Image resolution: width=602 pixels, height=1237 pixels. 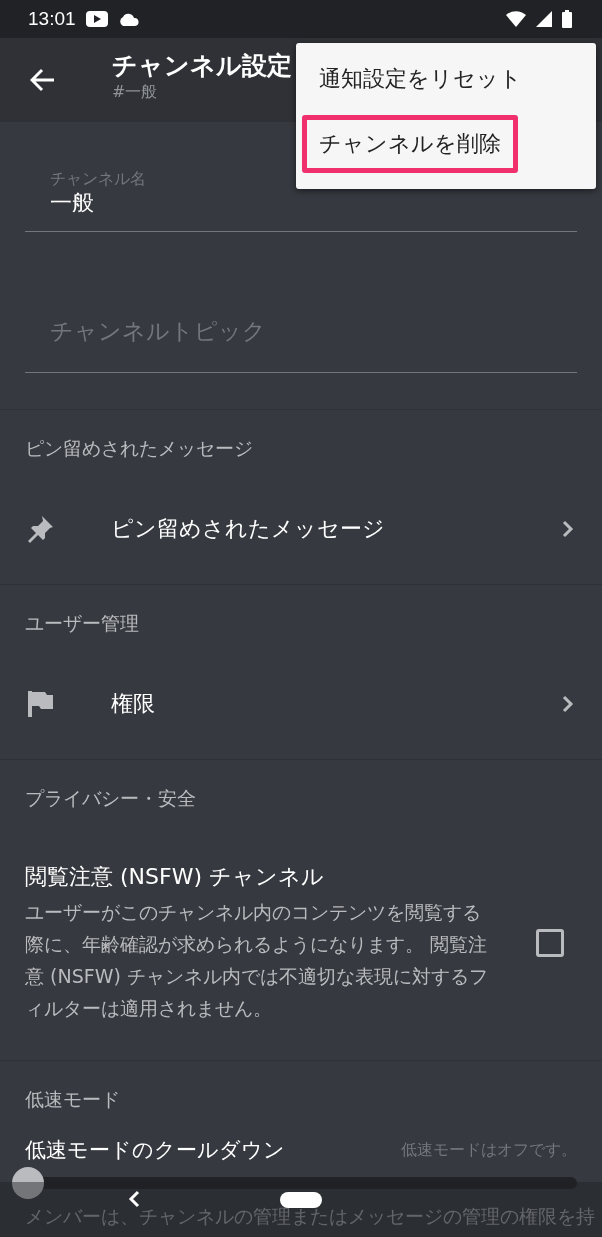 I want to click on settings-row: 権限, so click(x=301, y=704).